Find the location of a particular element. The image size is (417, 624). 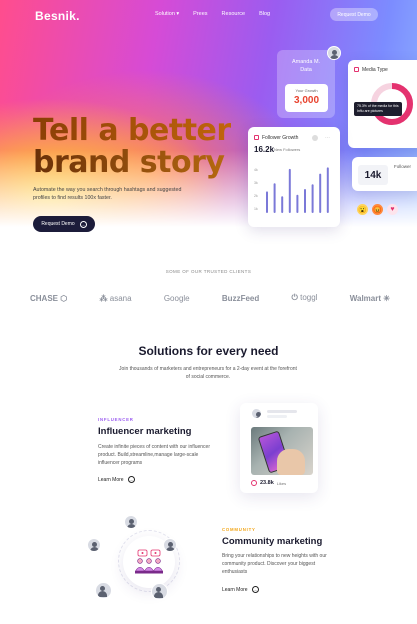

profile-avatar is located at coordinates (334, 53).